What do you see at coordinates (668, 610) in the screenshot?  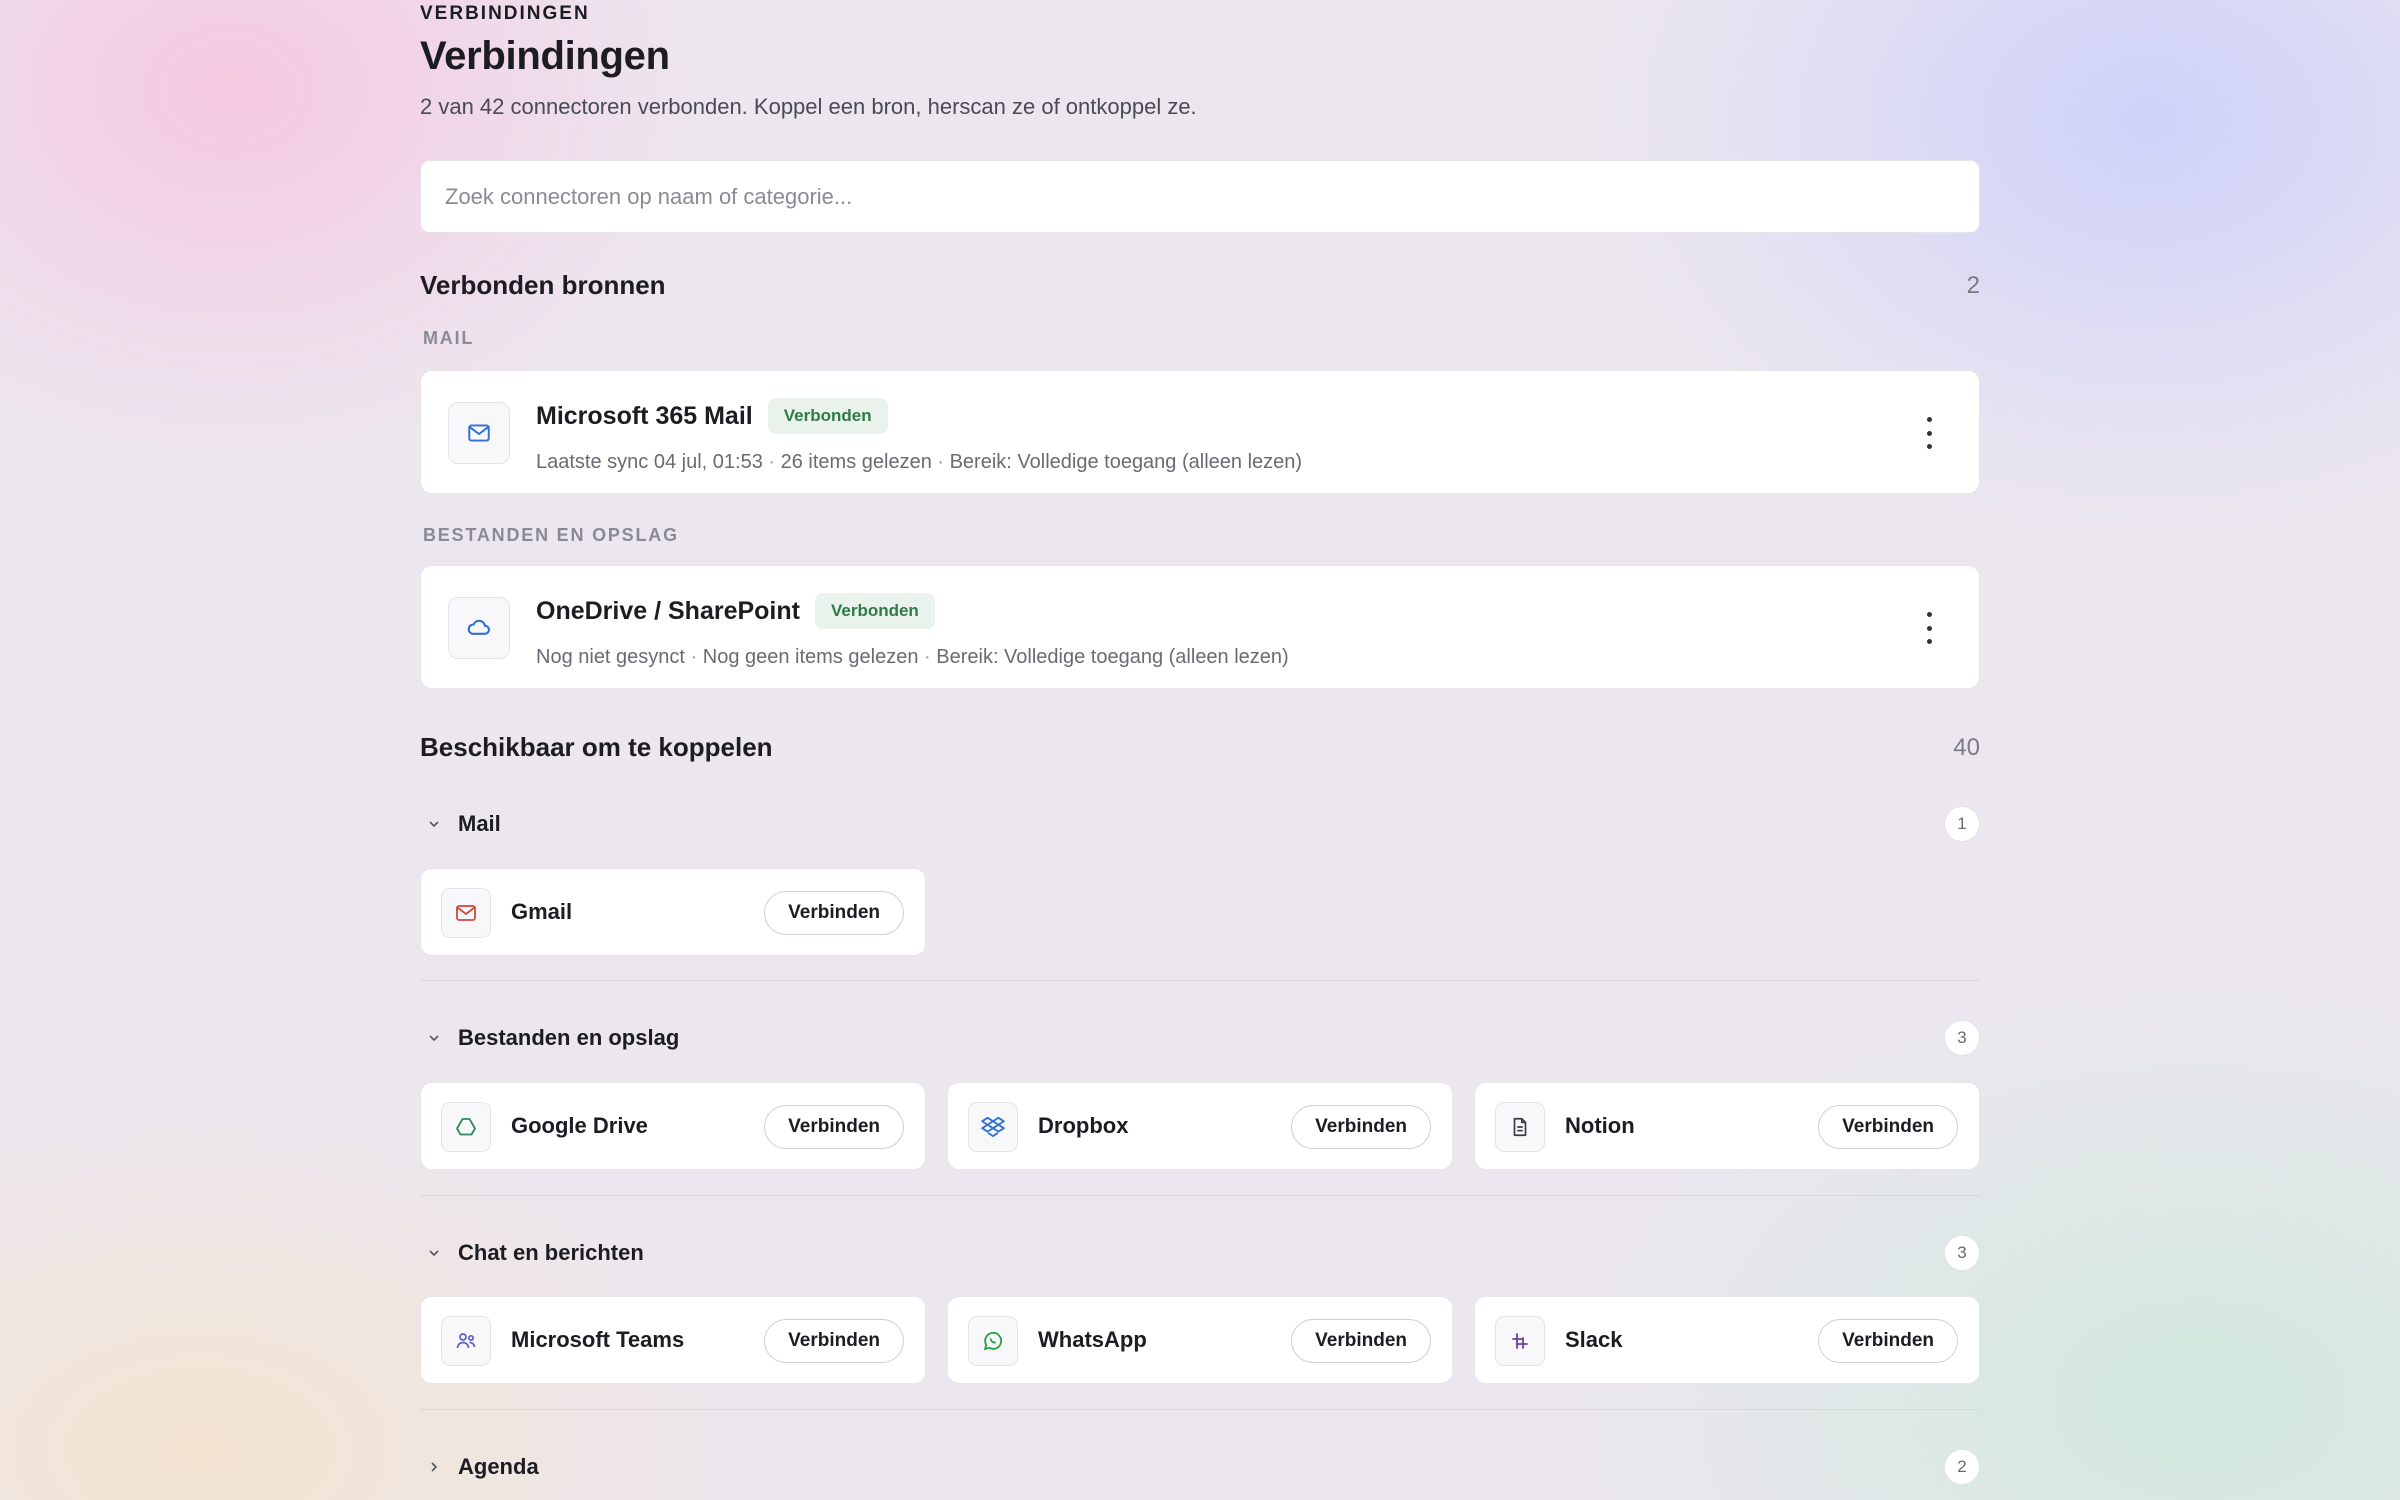 I see `connector-name: OneDrive / SharePoint` at bounding box center [668, 610].